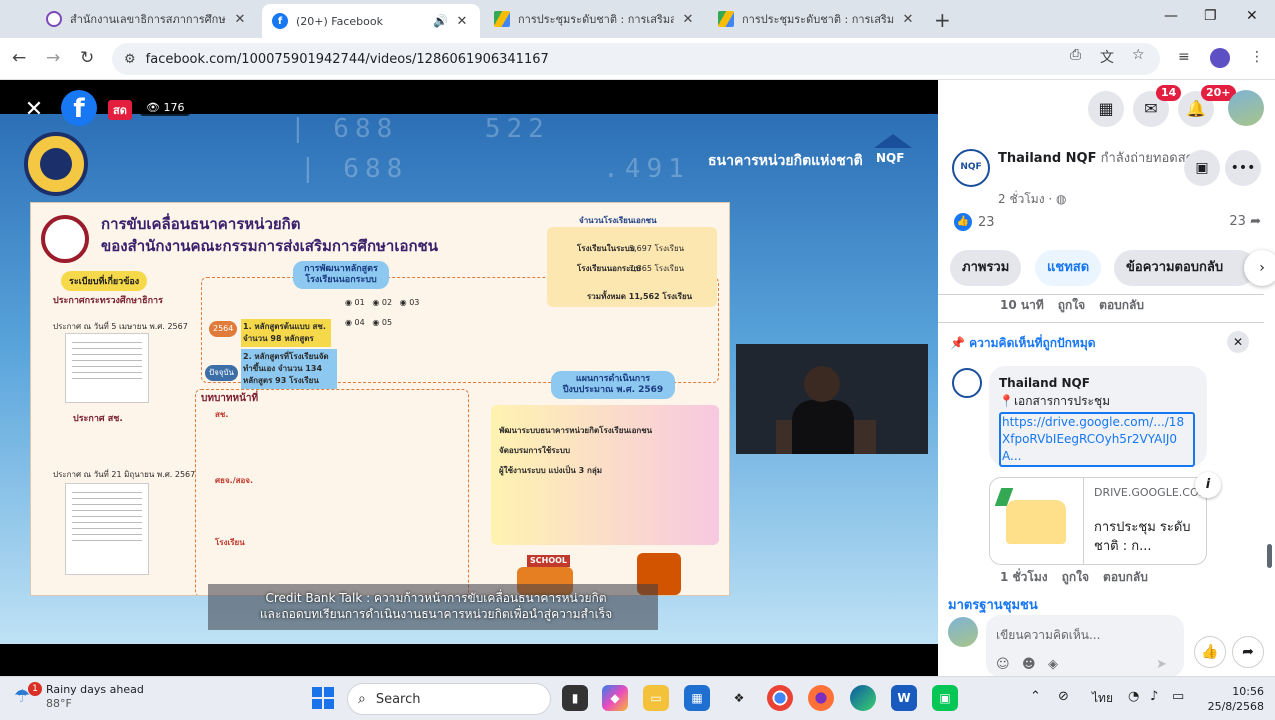 The width and height of the screenshot is (1275, 720). Describe the element at coordinates (823, 427) in the screenshot. I see `speaker-body` at that location.